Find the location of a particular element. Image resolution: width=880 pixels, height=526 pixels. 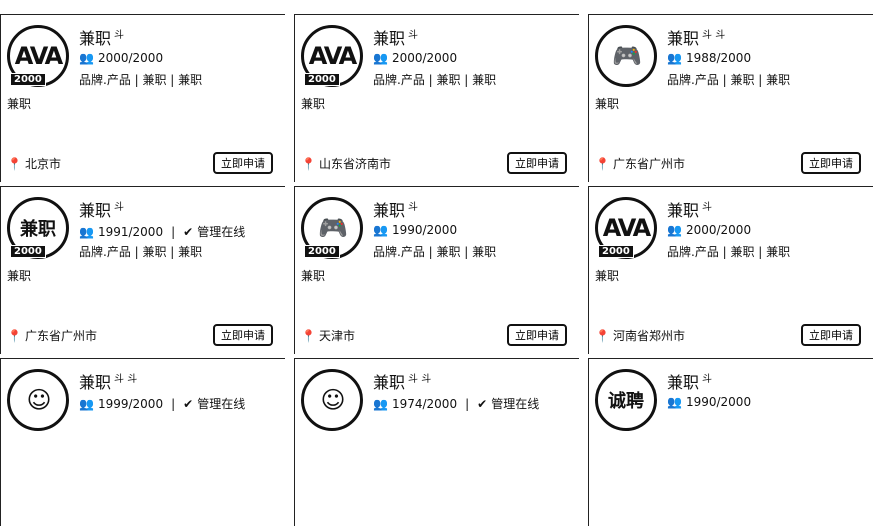

member-count: 1974/2000 is located at coordinates (424, 403).